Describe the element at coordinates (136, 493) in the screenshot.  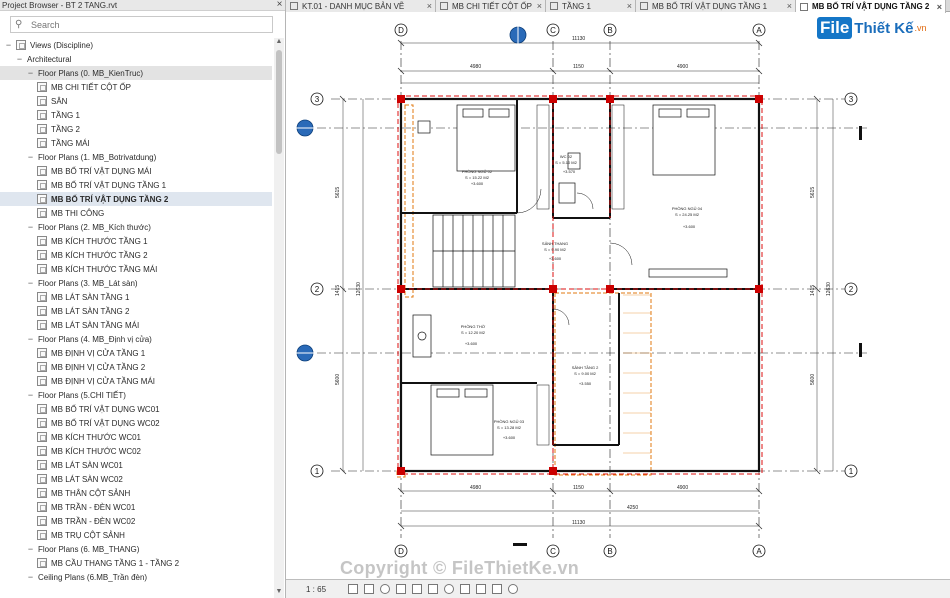
I see `browser-view-item: MB THÂN CỘT SẢNH` at that location.